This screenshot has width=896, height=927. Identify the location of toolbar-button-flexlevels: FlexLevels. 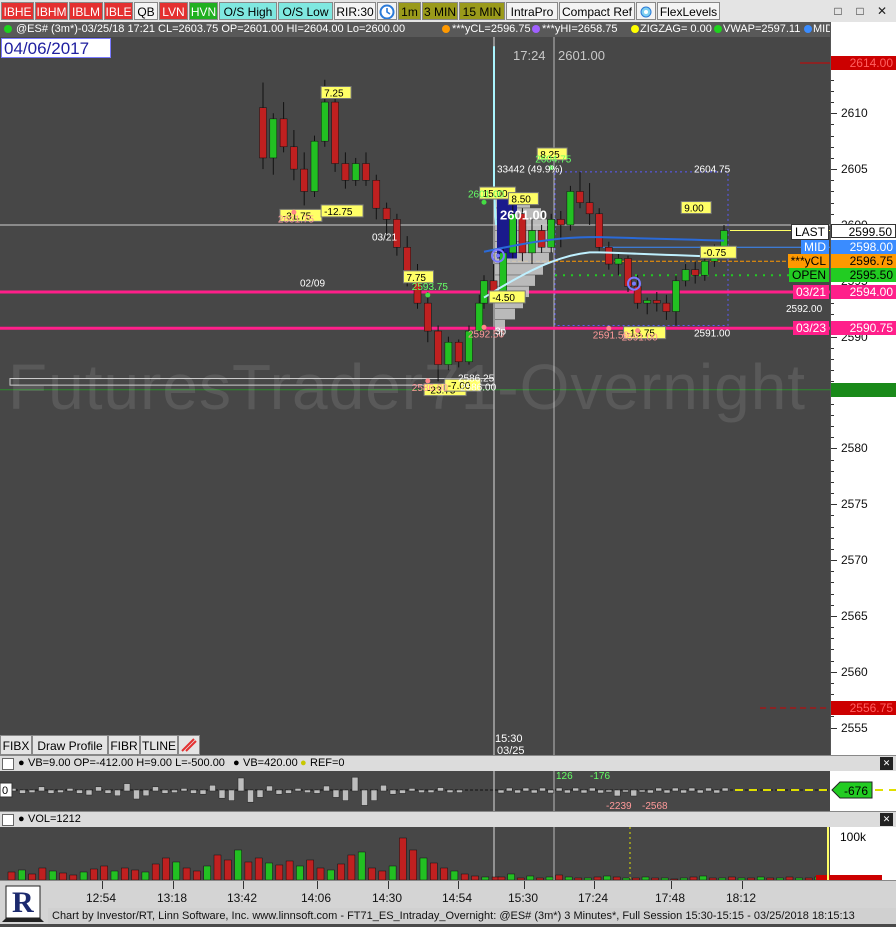
(688, 11).